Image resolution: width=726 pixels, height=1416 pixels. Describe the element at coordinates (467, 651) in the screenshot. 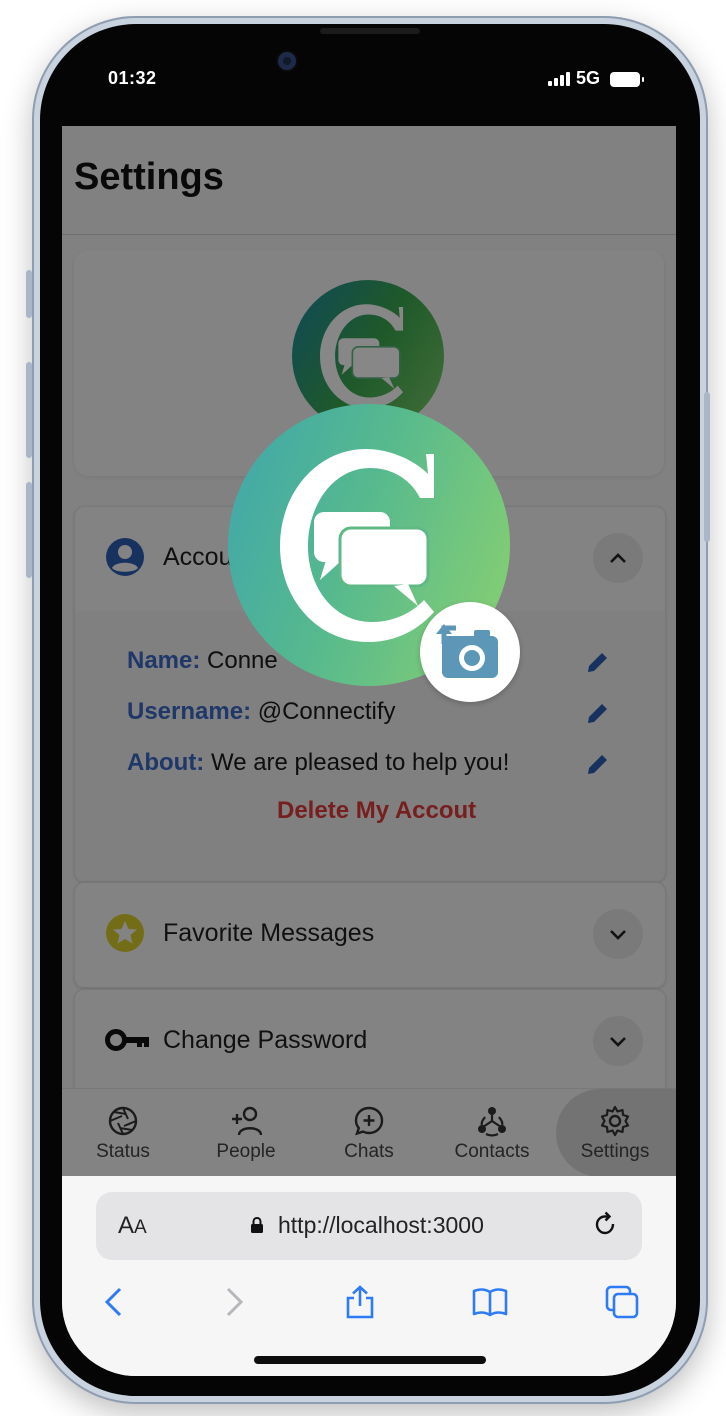

I see `camera-rotate-icon` at that location.